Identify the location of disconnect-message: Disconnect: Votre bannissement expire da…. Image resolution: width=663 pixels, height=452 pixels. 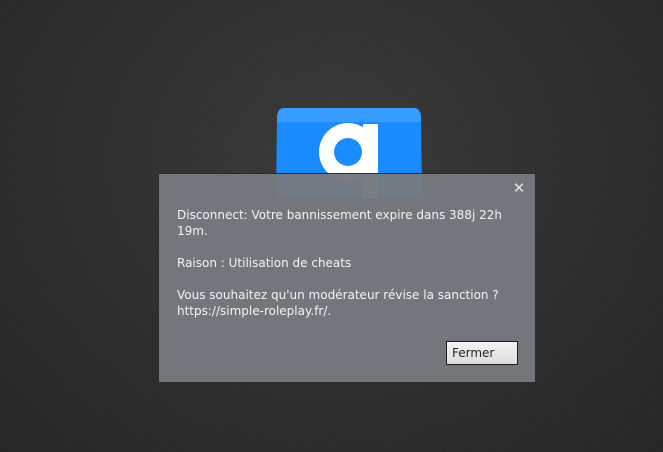
(339, 263).